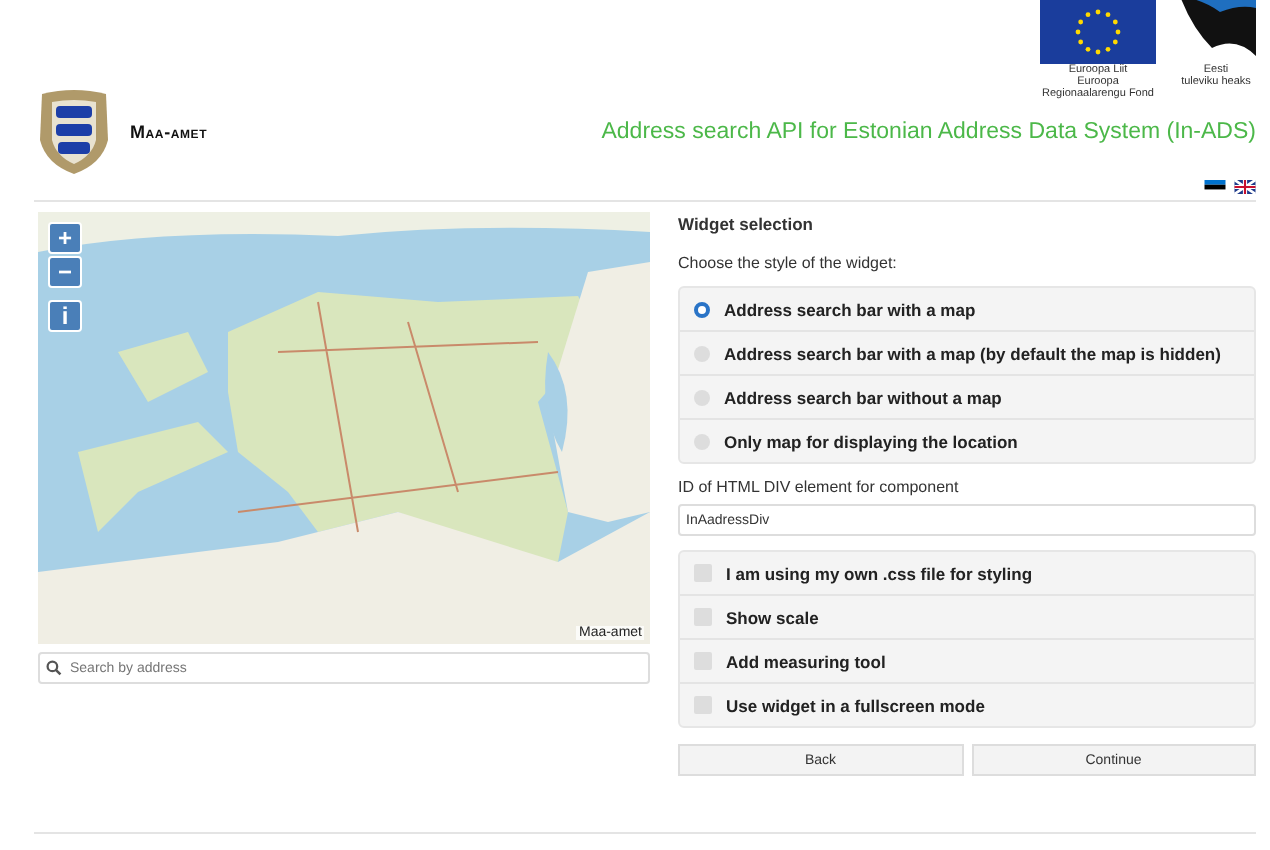  Describe the element at coordinates (74, 132) in the screenshot. I see `coat-of-arms-icon` at that location.